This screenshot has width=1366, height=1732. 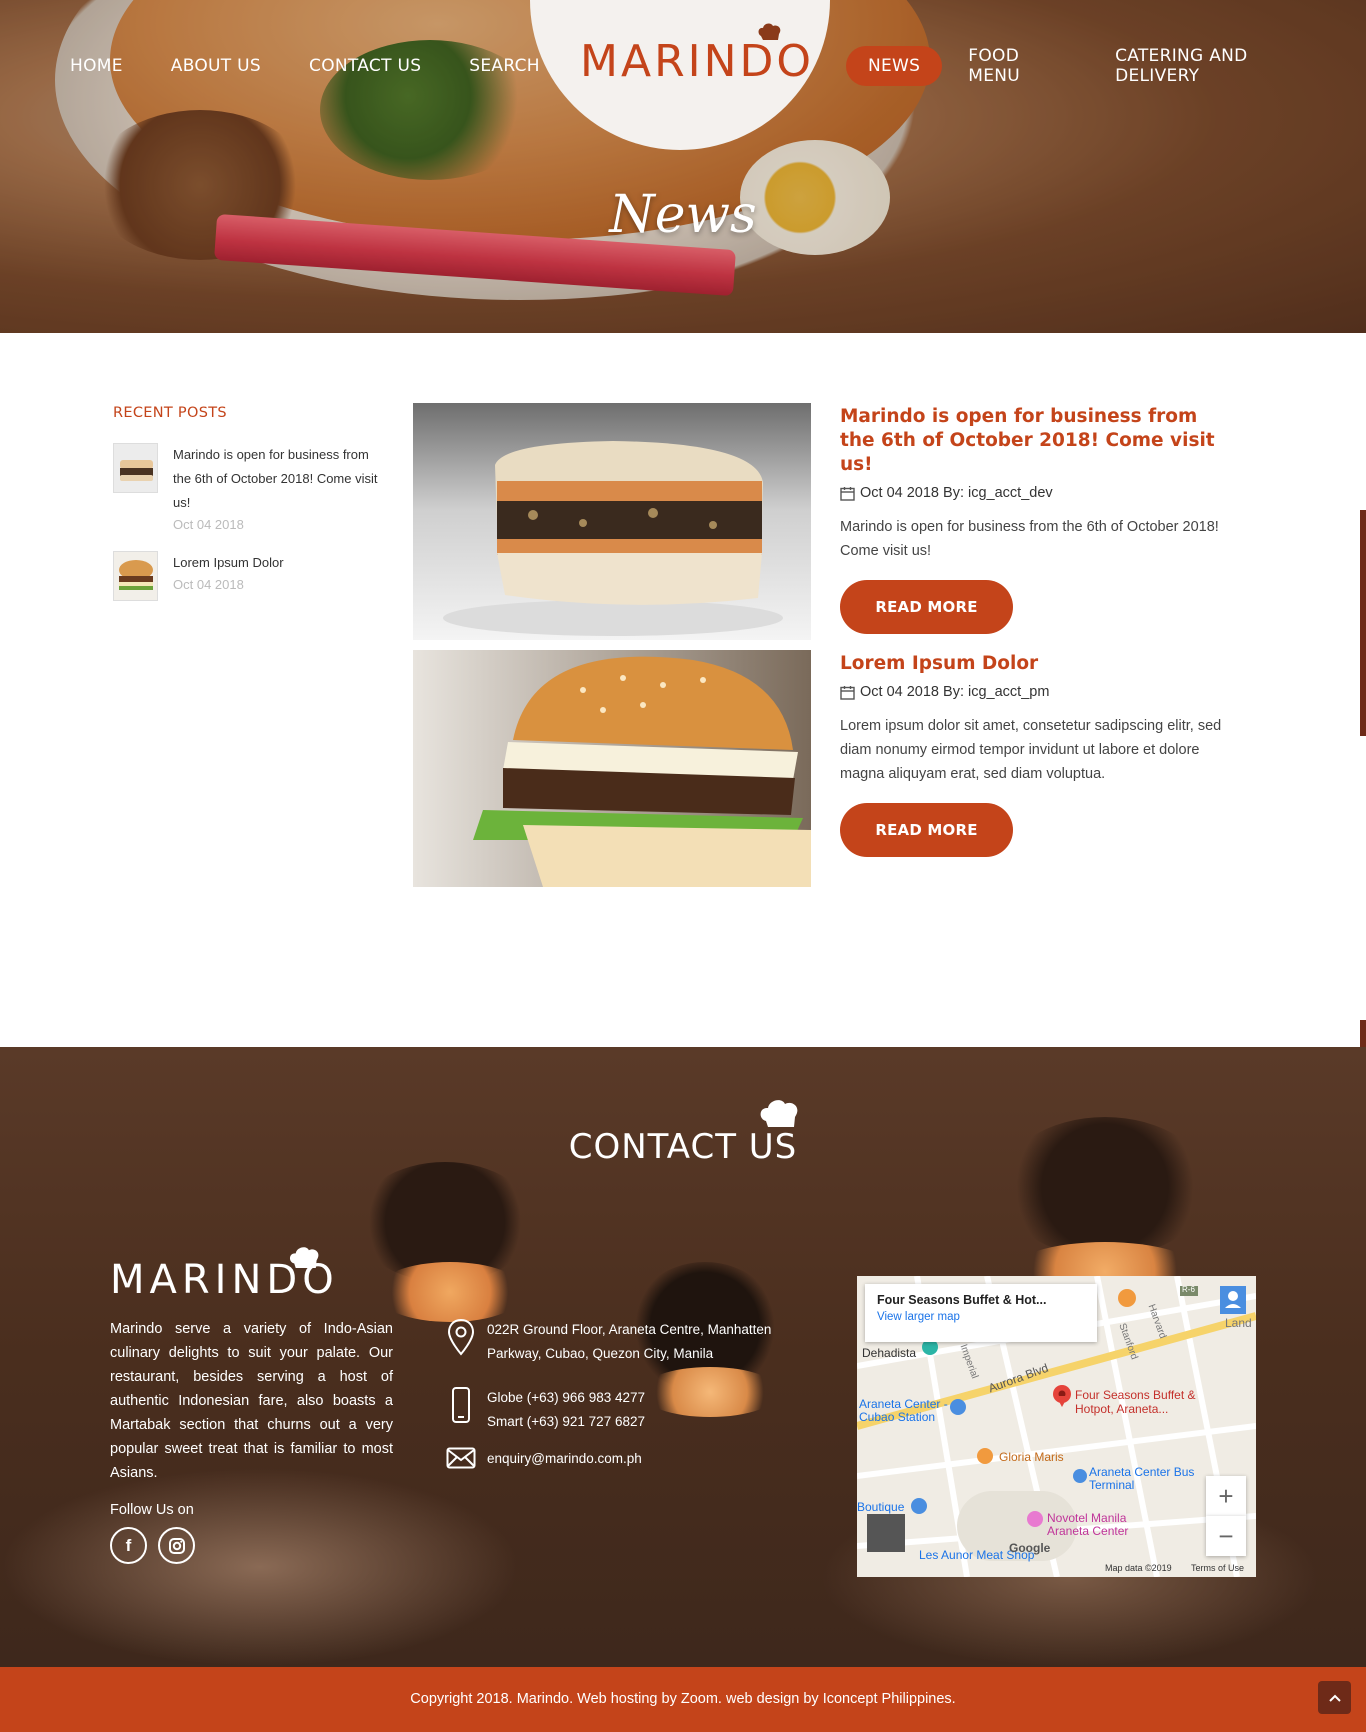 I want to click on post-date-author: Oct 04 2018 By: icg_acct_dev, so click(x=956, y=493).